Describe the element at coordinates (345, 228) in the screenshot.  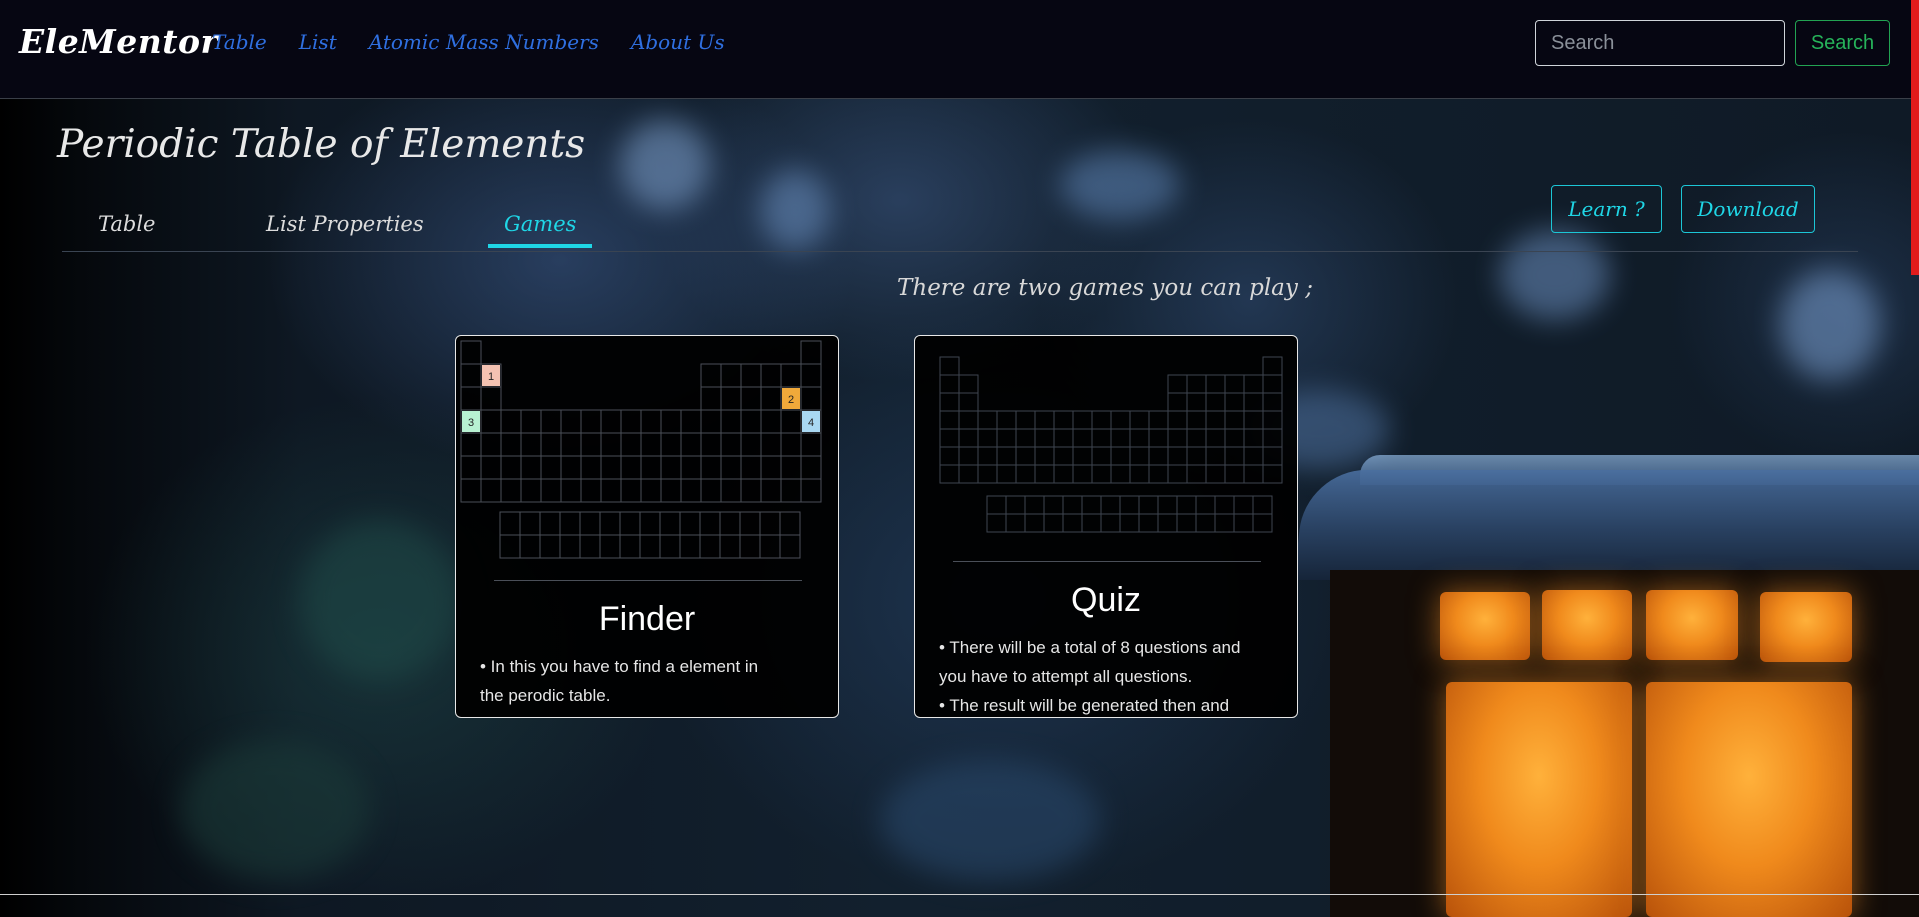
I see `tab-list-properties: List Properties` at that location.